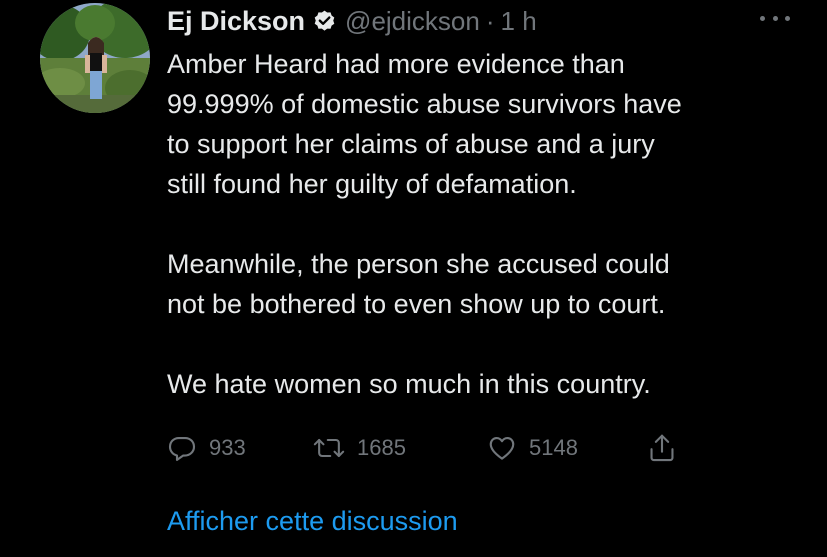  Describe the element at coordinates (412, 21) in the screenshot. I see `author-handle: @ejdickson` at that location.